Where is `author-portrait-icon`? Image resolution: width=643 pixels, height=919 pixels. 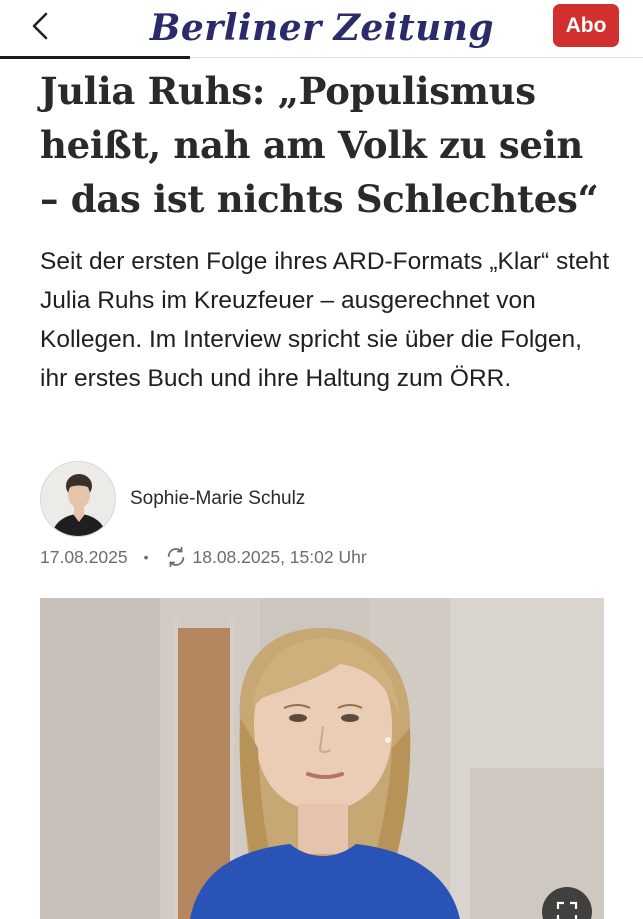
author-portrait-icon is located at coordinates (78, 499).